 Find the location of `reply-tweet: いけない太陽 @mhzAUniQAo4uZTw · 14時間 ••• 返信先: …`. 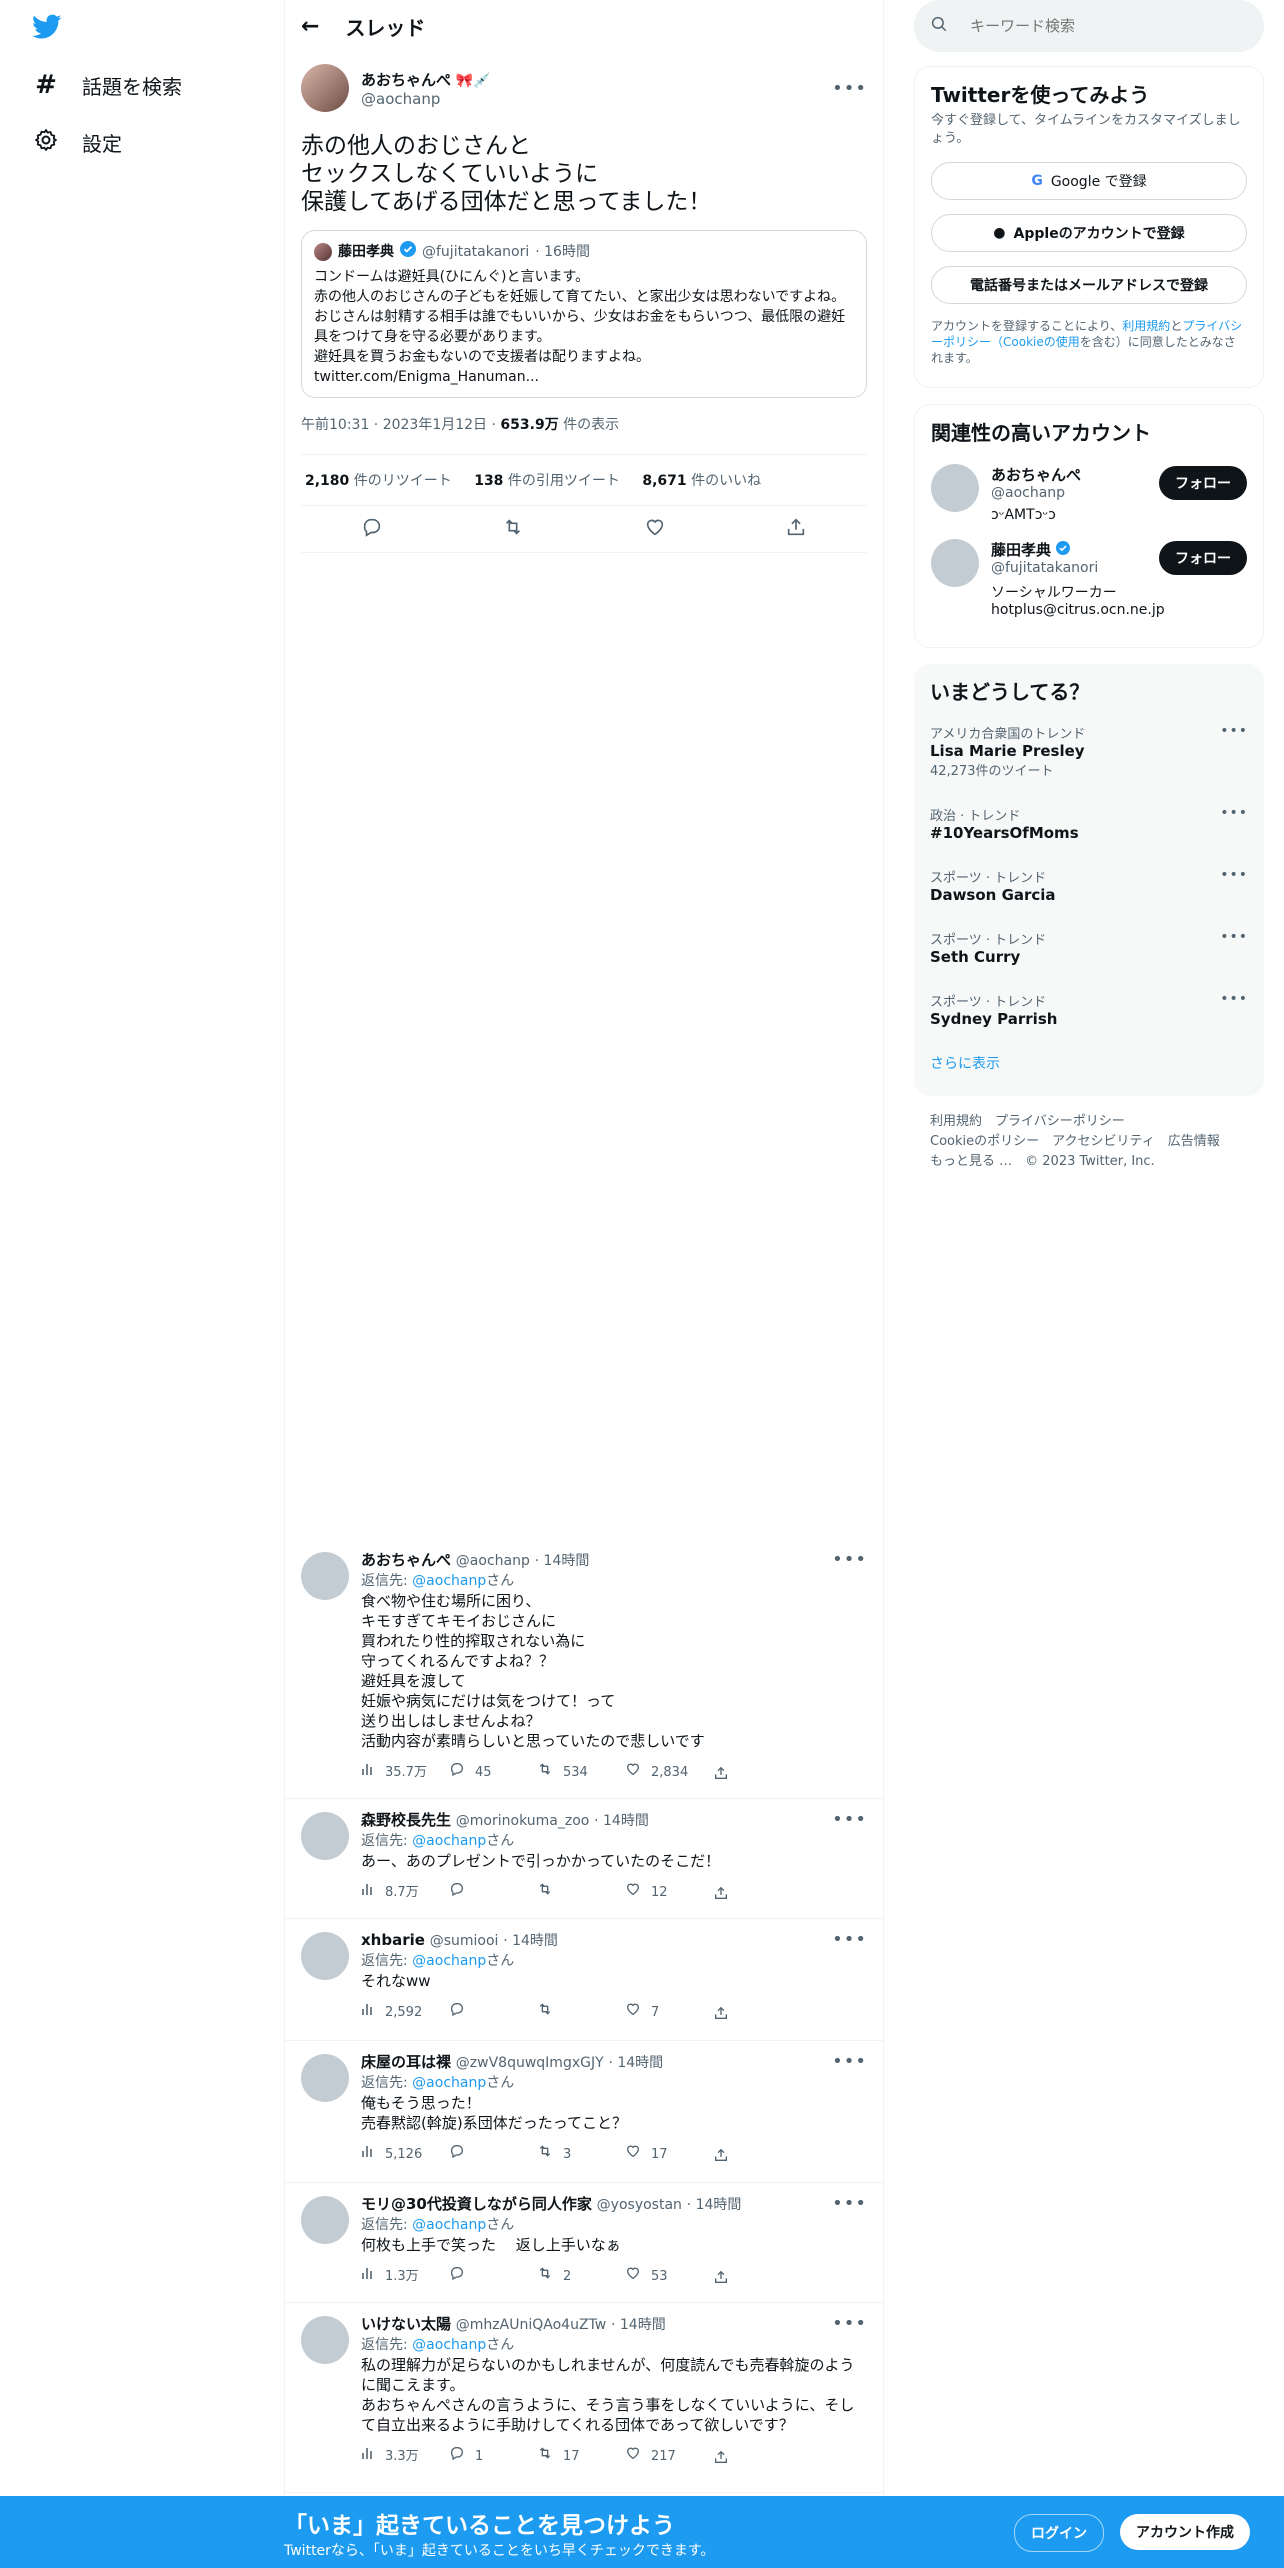

reply-tweet: いけない太陽 @mhzAUniQAo4uZTw · 14時間 ••• 返信先: … is located at coordinates (584, 2397).